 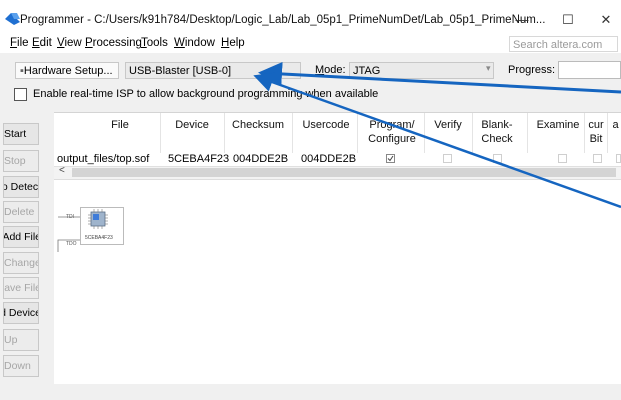 What do you see at coordinates (532, 70) in the screenshot?
I see `progress-label: Progress:` at bounding box center [532, 70].